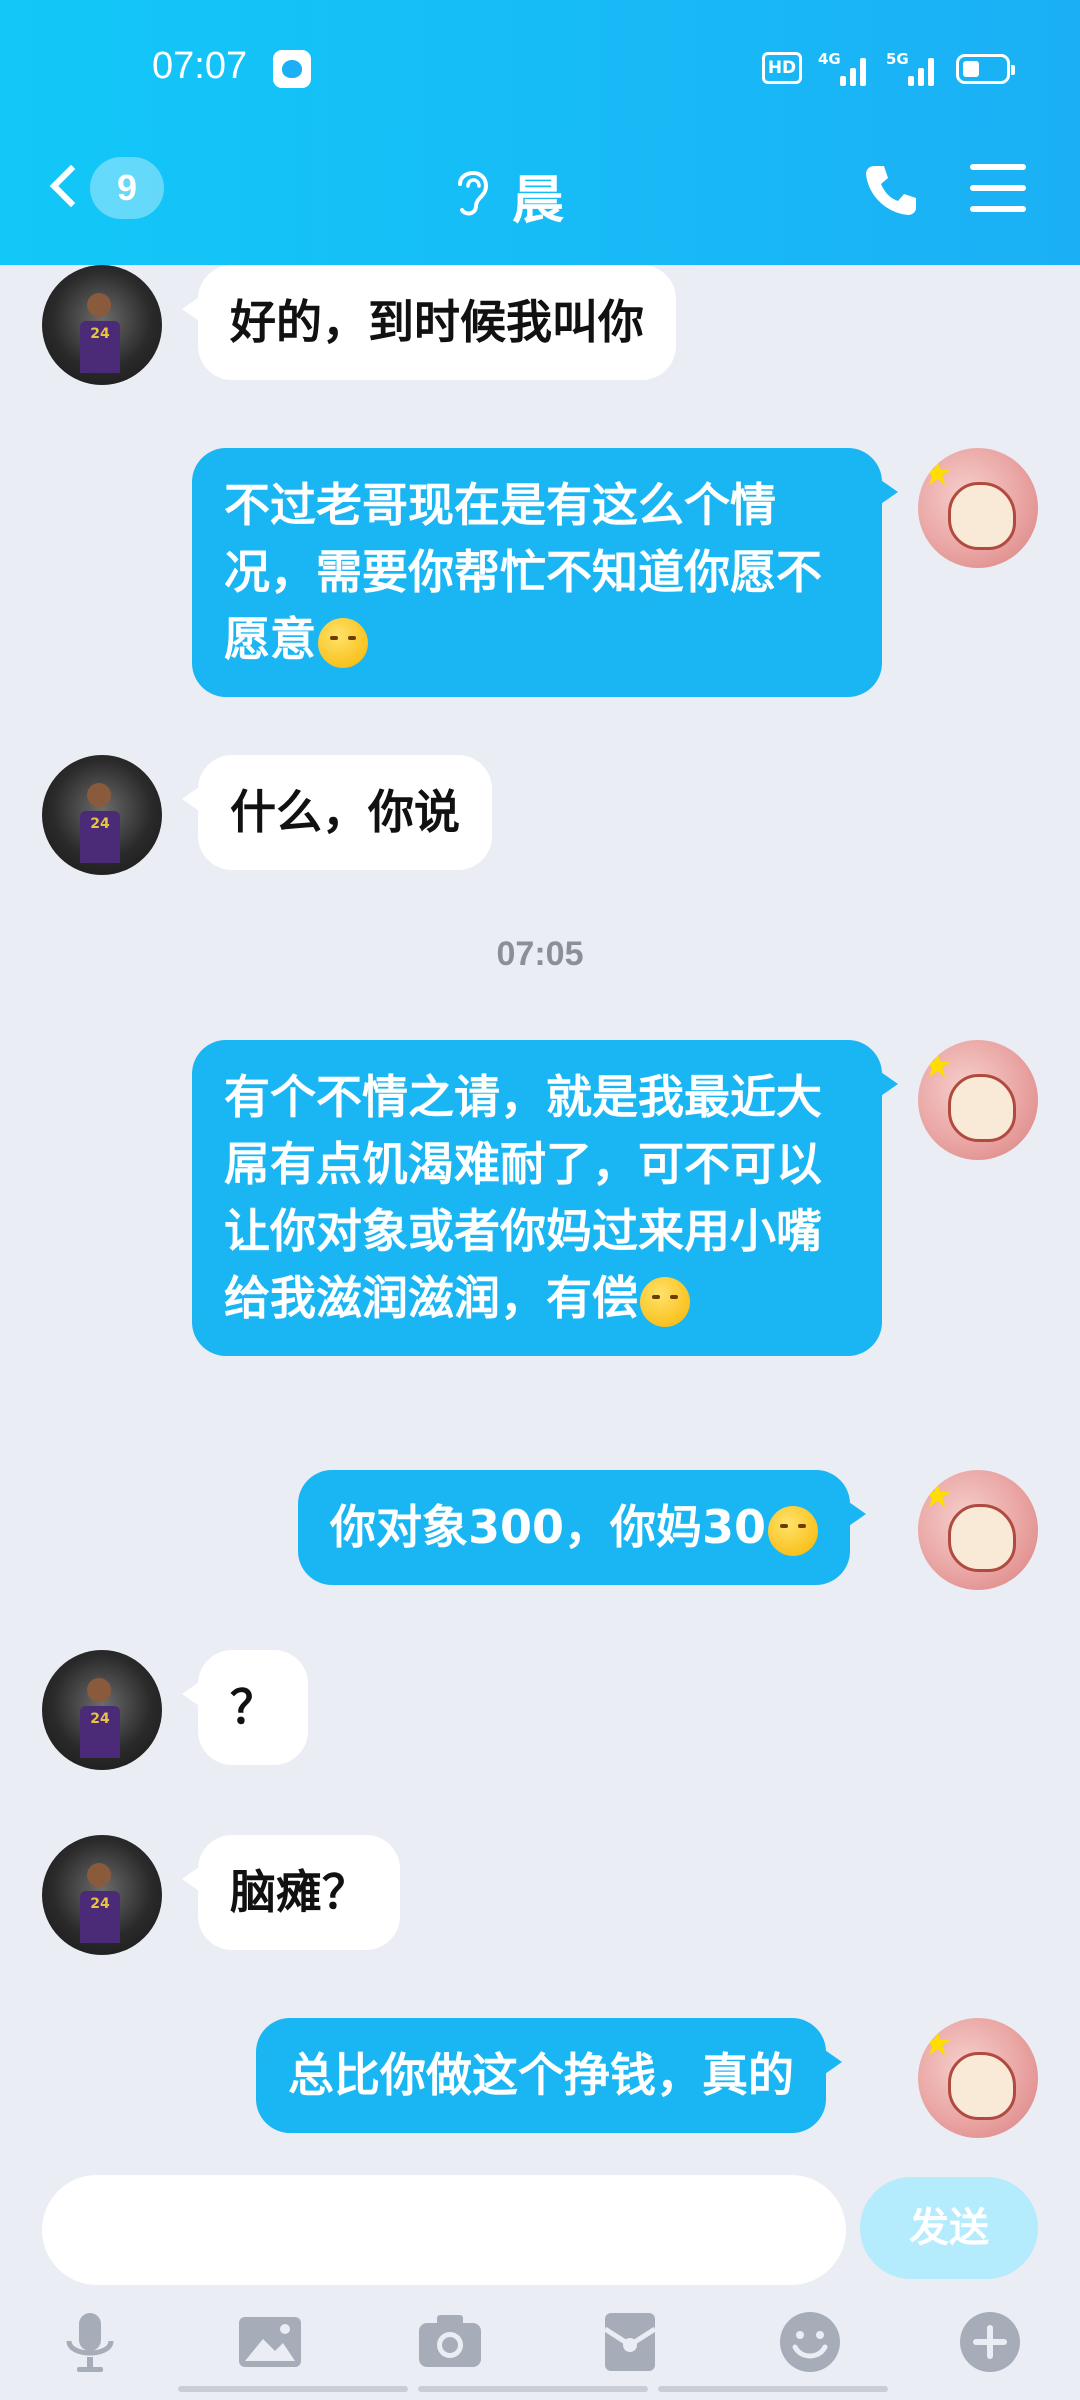  I want to click on signal-gen-label: 5G, so click(897, 59).